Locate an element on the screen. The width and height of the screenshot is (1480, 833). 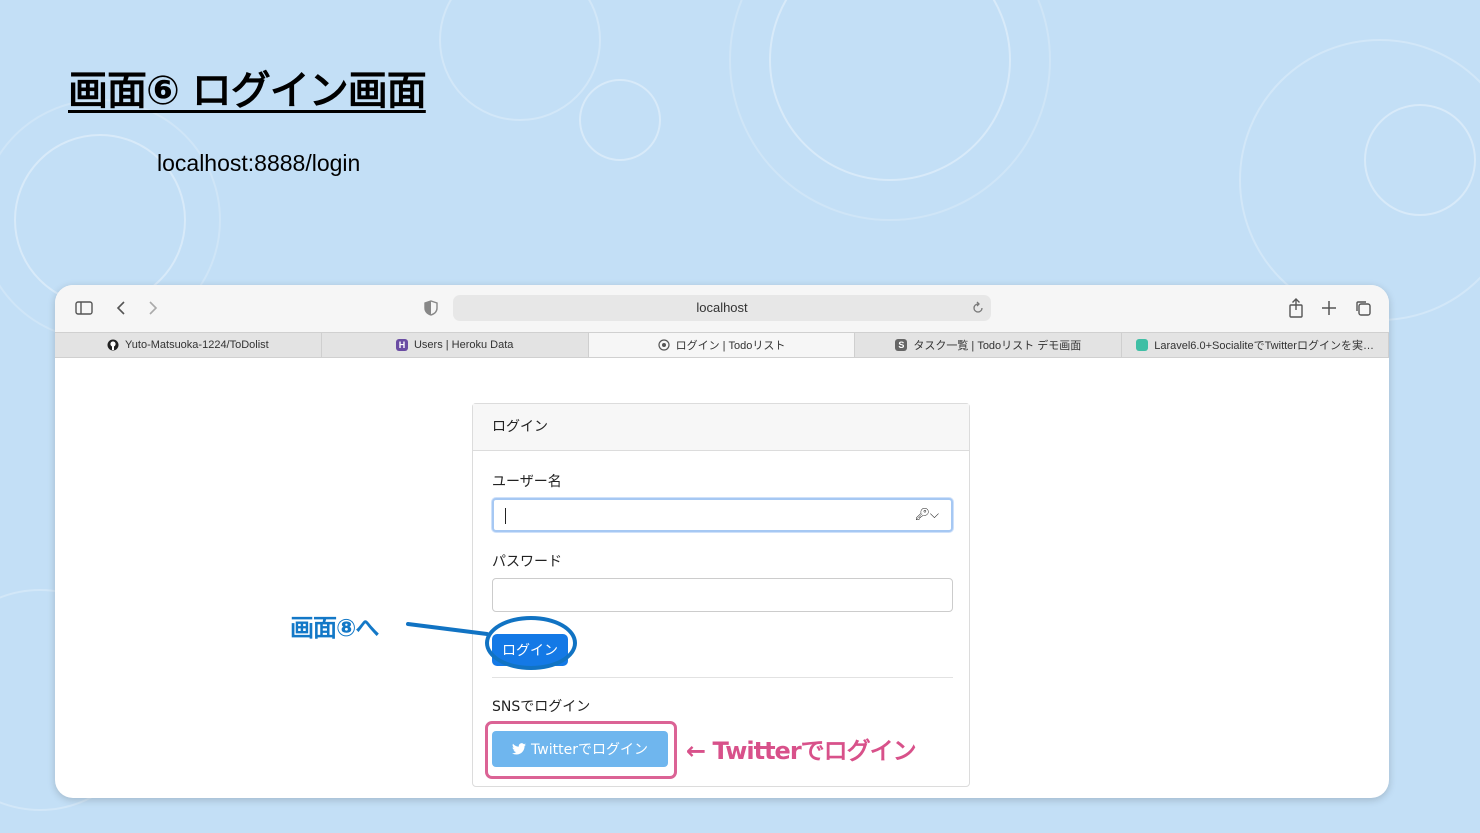
annotation-twitter-login: ← Twitterでログイン is located at coordinates (801, 751).